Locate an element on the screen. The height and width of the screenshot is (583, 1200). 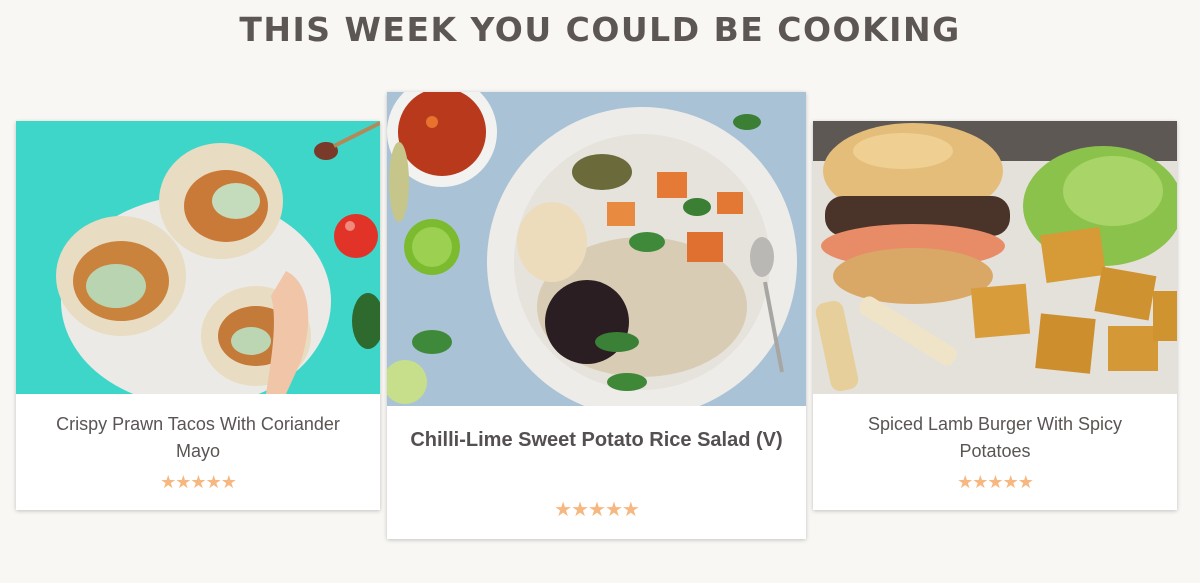
section-heading: THIS WEEK YOU COULD BE COOKING is located at coordinates (600, 29).